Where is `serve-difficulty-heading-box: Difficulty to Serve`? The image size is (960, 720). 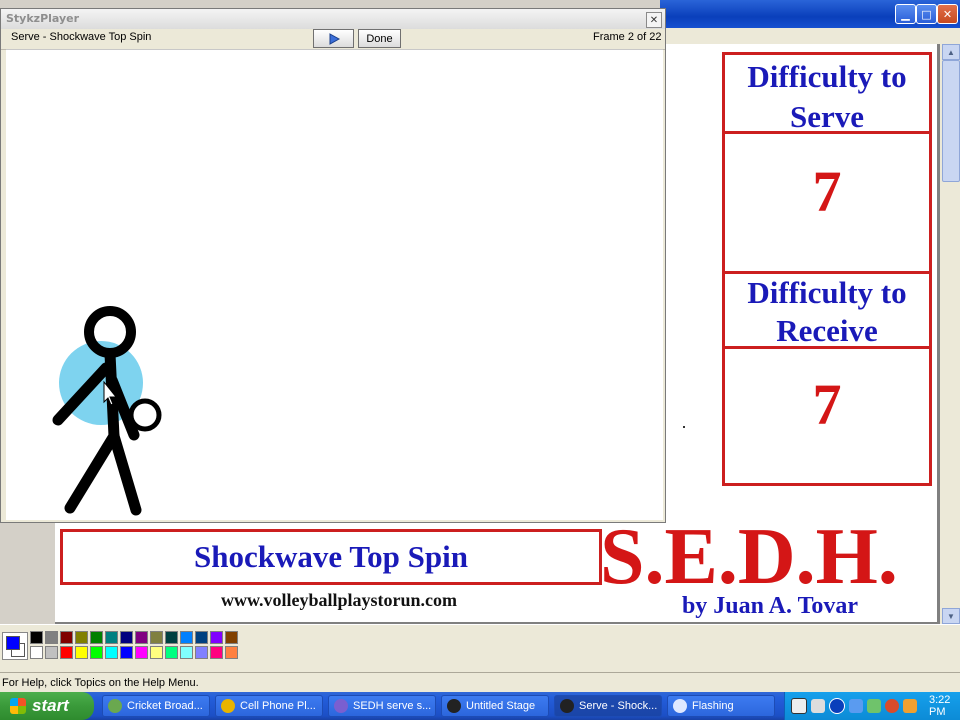 serve-difficulty-heading-box: Difficulty to Serve is located at coordinates (827, 93).